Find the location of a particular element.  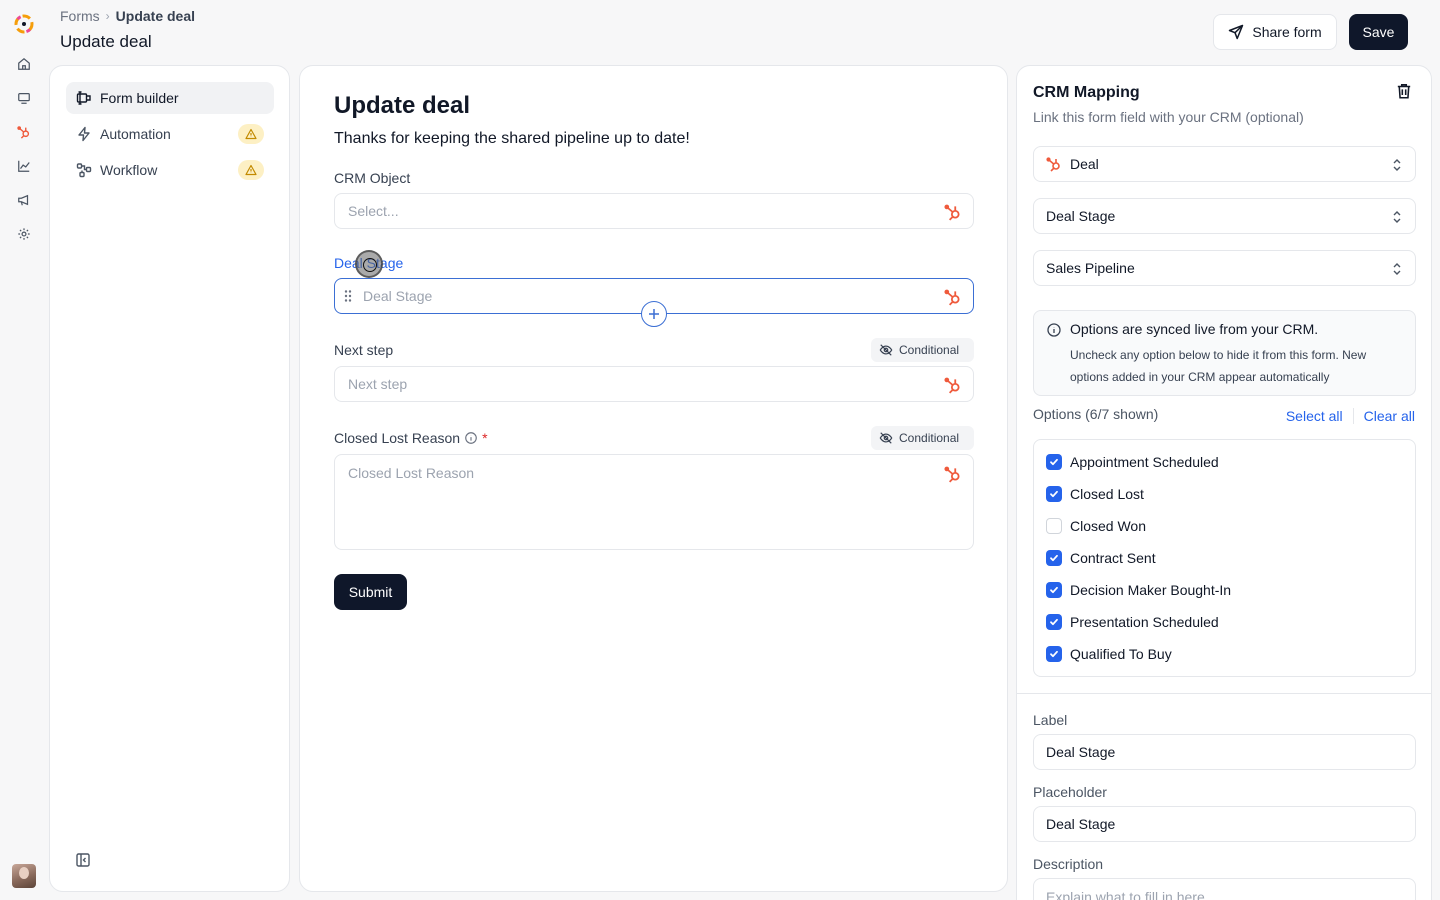

add-field-button is located at coordinates (654, 314).